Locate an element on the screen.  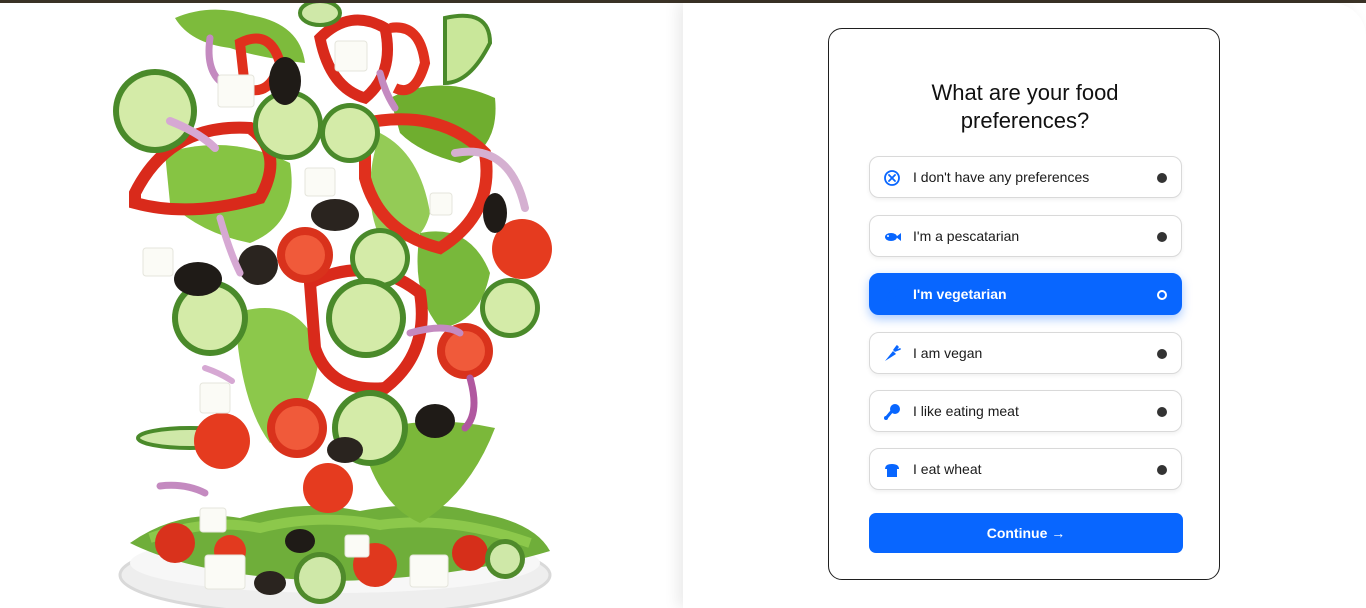
option-wheat: I eat wheat is located at coordinates (1025, 469).